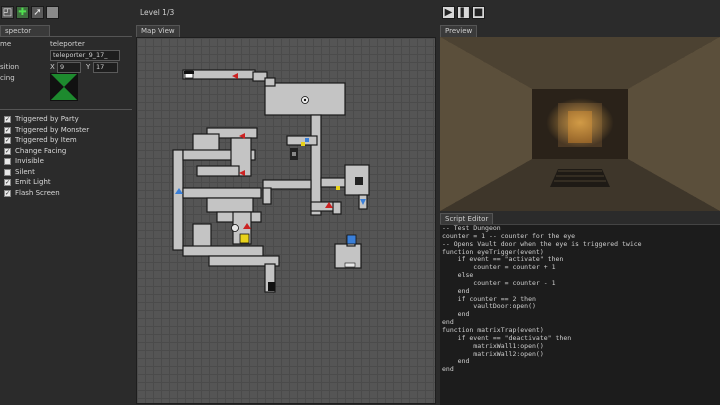 Image resolution: width=720 pixels, height=405 pixels. I want to click on facing-widget, so click(64, 87).